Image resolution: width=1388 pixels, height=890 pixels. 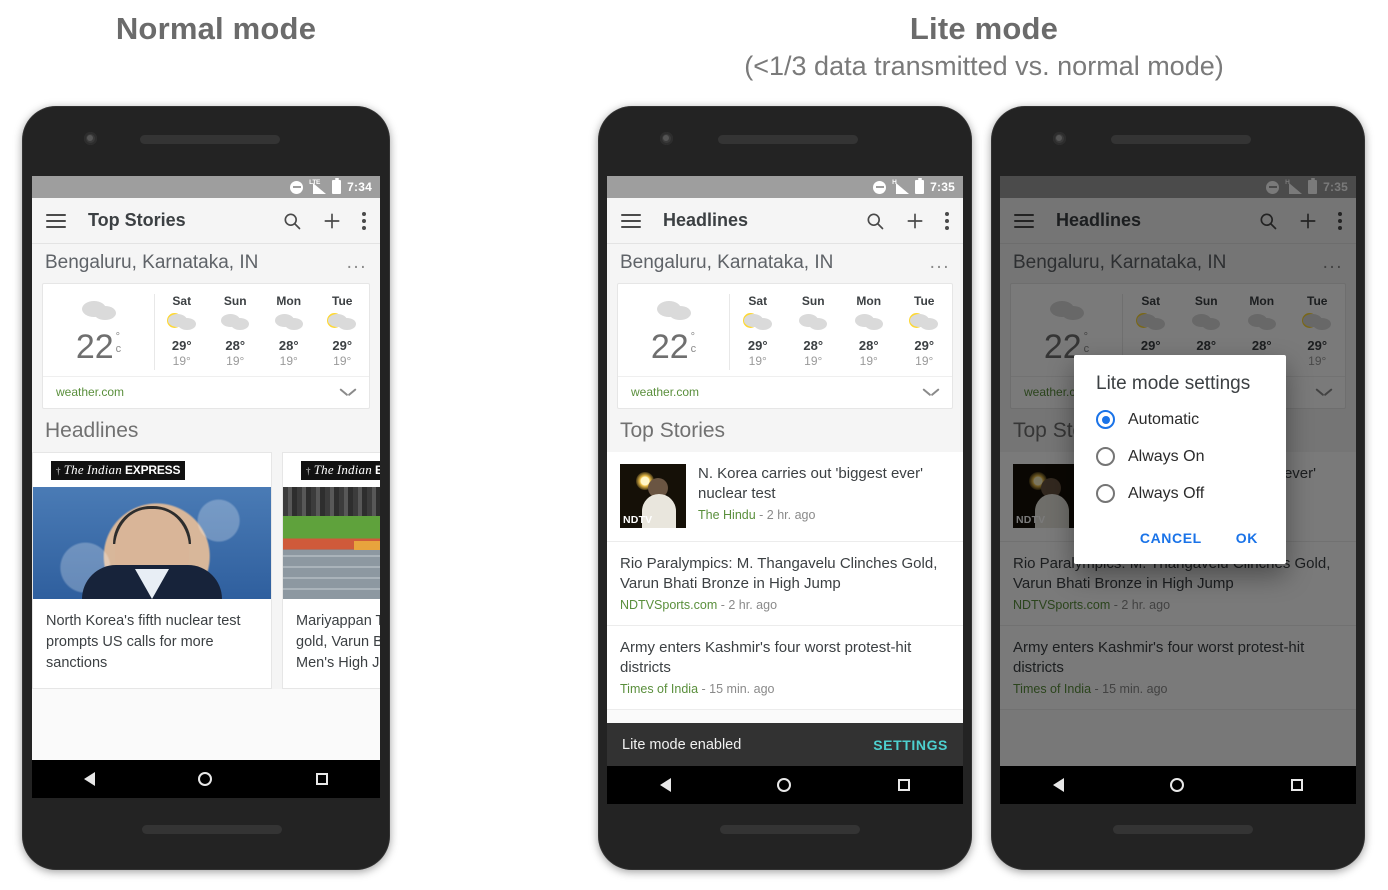 What do you see at coordinates (206, 330) in the screenshot?
I see `weather-row: 22 ° c Sat 29°` at bounding box center [206, 330].